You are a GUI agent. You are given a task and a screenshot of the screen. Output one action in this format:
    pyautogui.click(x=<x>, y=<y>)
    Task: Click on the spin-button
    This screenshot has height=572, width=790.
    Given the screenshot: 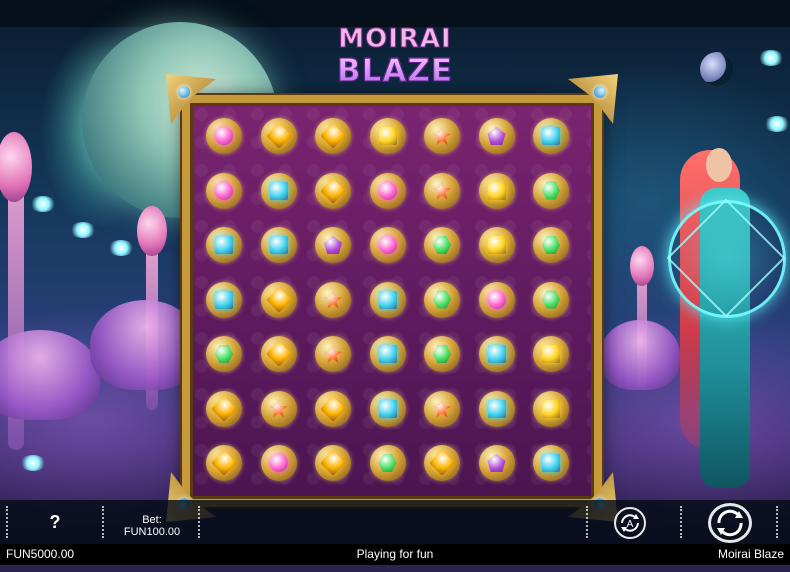 What is the action you would take?
    pyautogui.click(x=730, y=523)
    